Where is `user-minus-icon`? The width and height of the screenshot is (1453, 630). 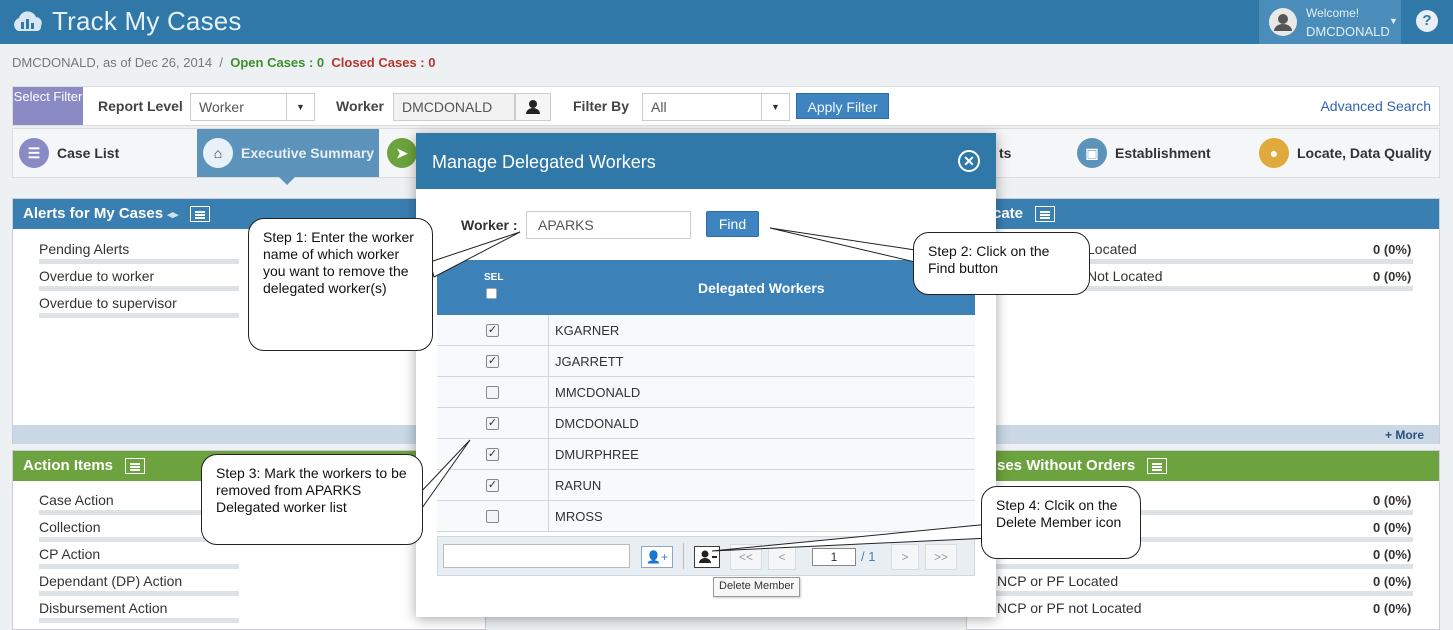
user-minus-icon is located at coordinates (708, 556).